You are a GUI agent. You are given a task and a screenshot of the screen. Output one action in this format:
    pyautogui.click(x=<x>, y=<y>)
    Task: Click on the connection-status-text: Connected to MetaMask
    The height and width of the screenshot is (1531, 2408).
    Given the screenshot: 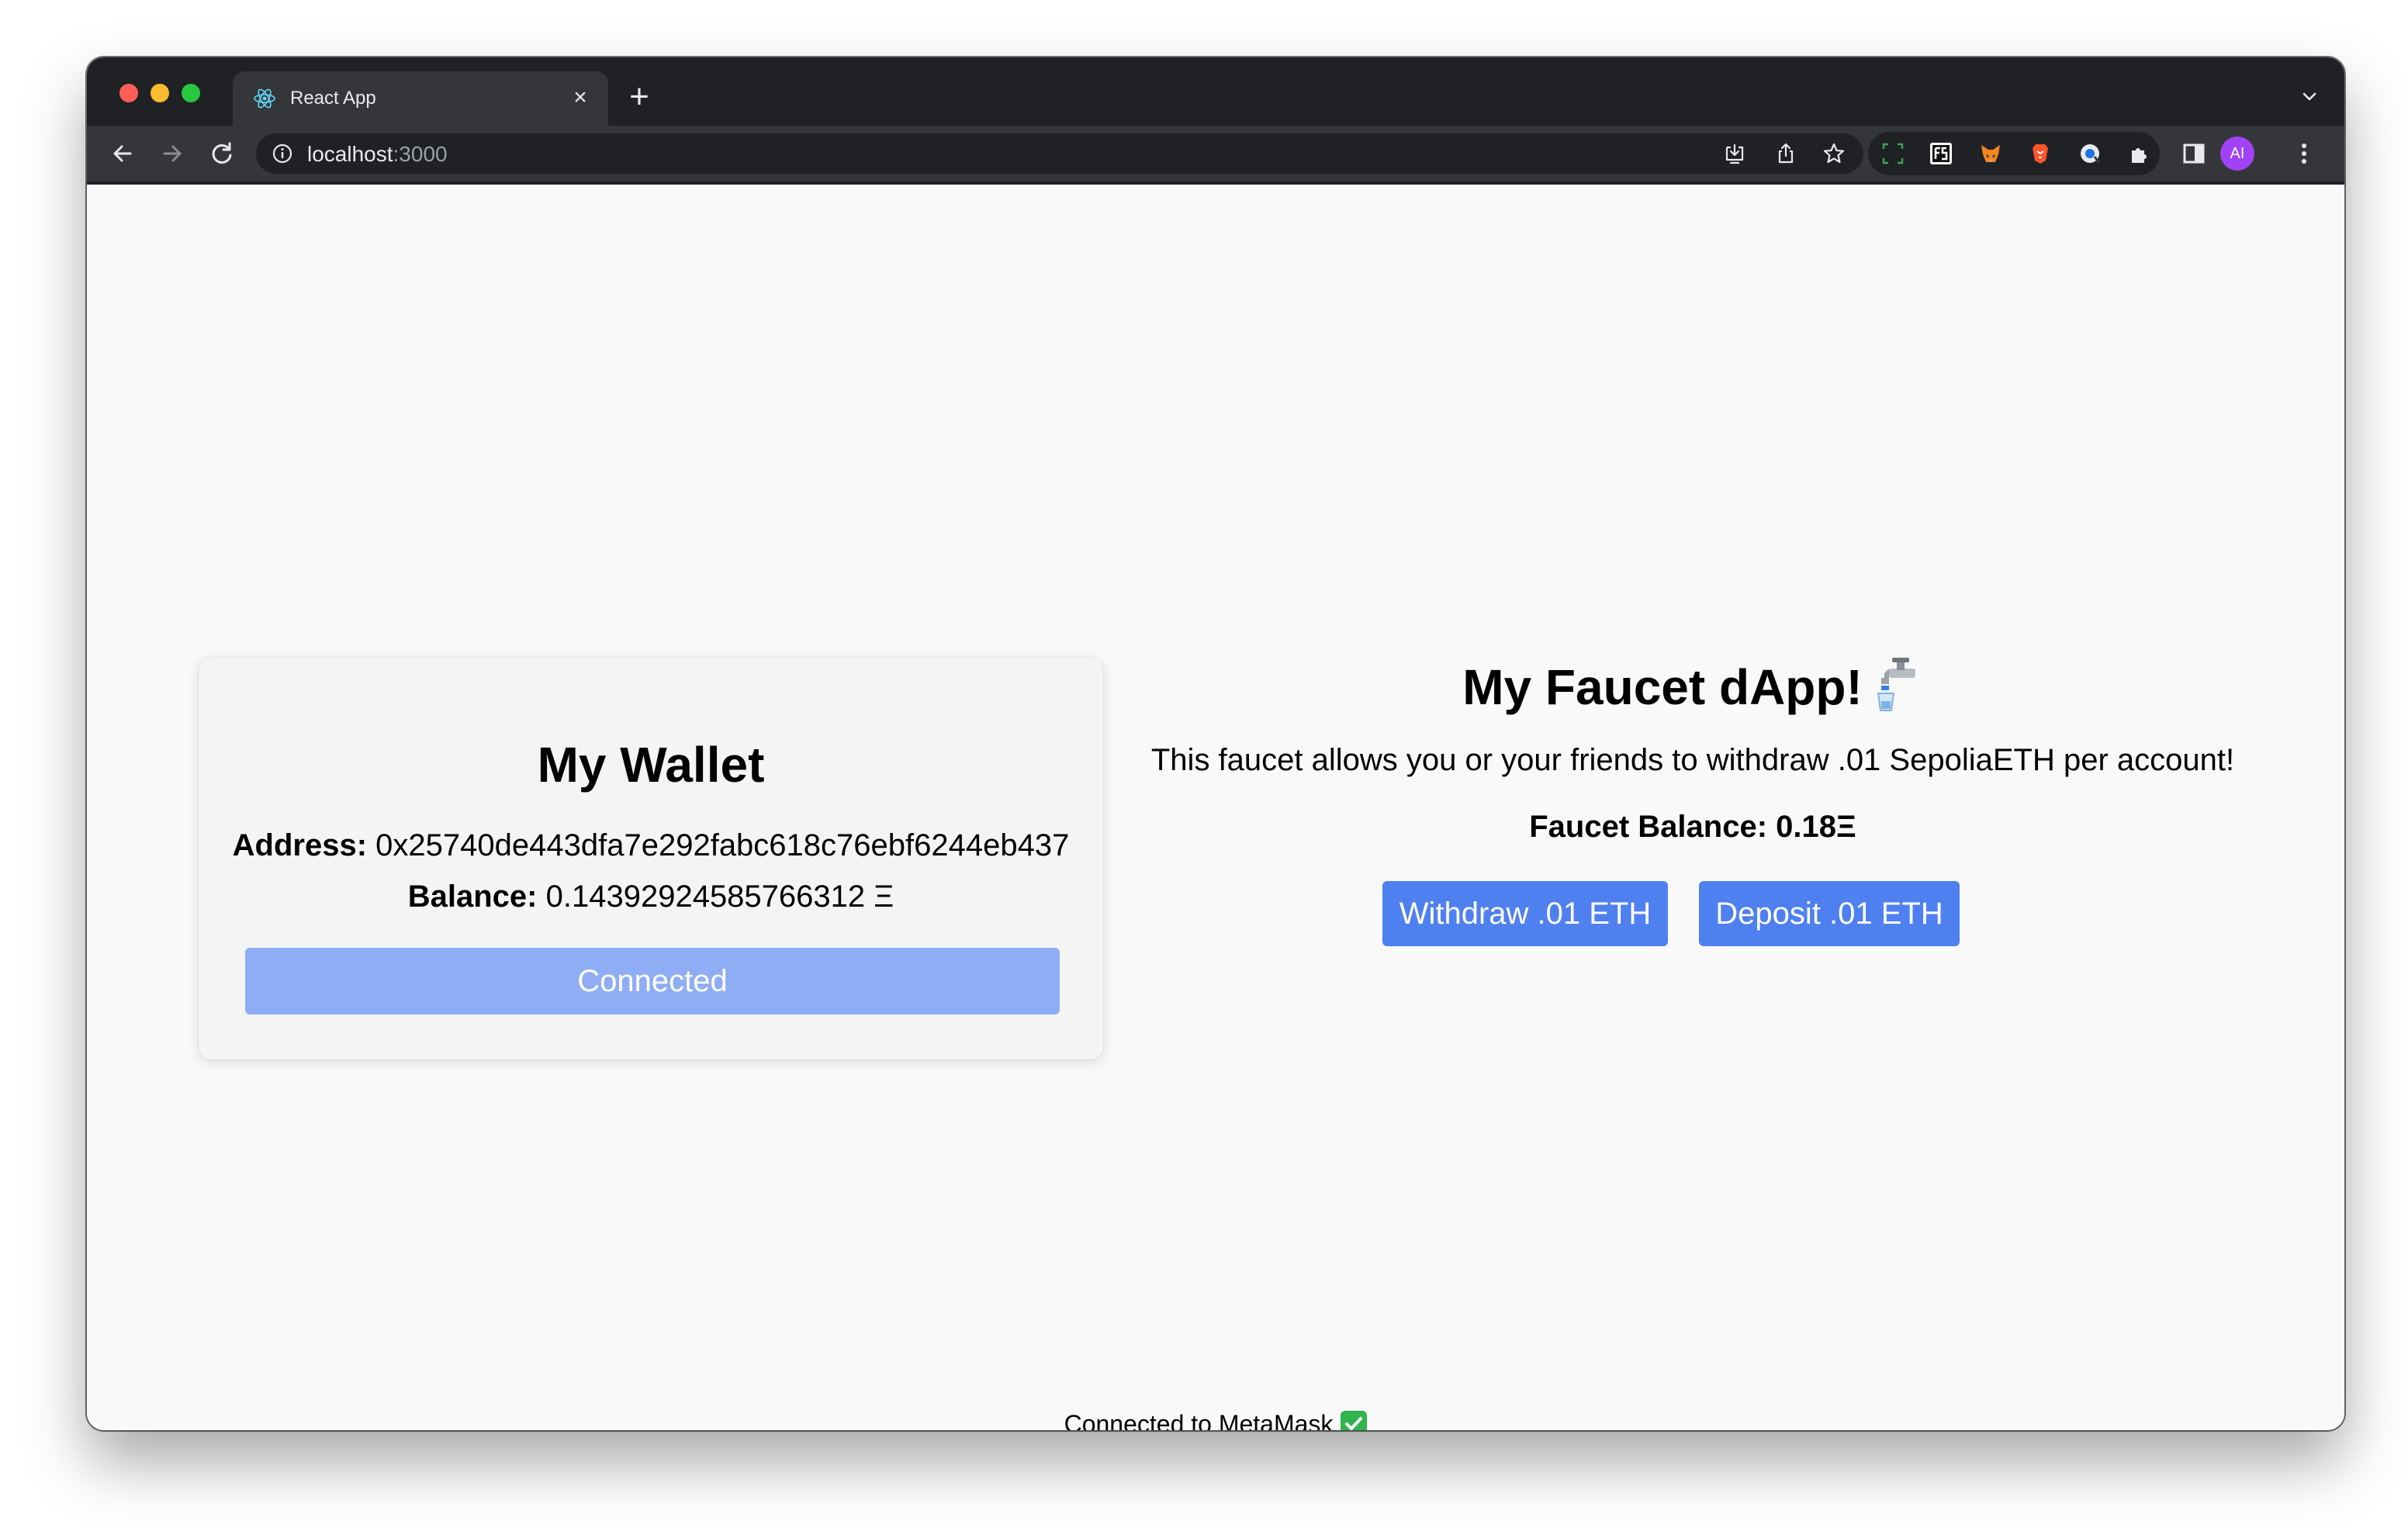 What is the action you would take?
    pyautogui.click(x=1199, y=1420)
    